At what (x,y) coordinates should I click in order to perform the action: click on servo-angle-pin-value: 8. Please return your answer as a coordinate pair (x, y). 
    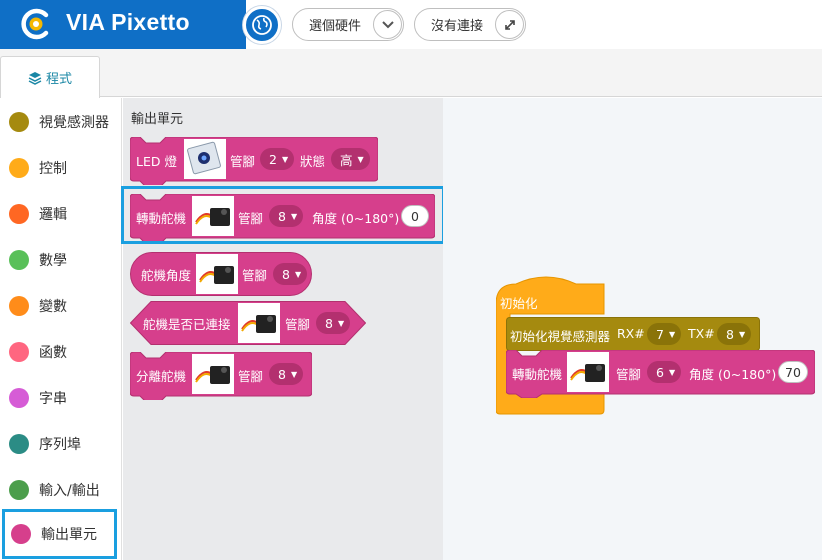
    Looking at the image, I should click on (286, 274).